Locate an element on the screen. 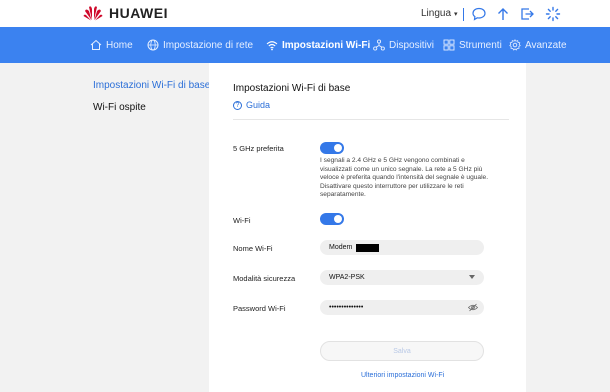 The width and height of the screenshot is (610, 392). page-title: Impostazioni Wi-Fi di base is located at coordinates (292, 88).